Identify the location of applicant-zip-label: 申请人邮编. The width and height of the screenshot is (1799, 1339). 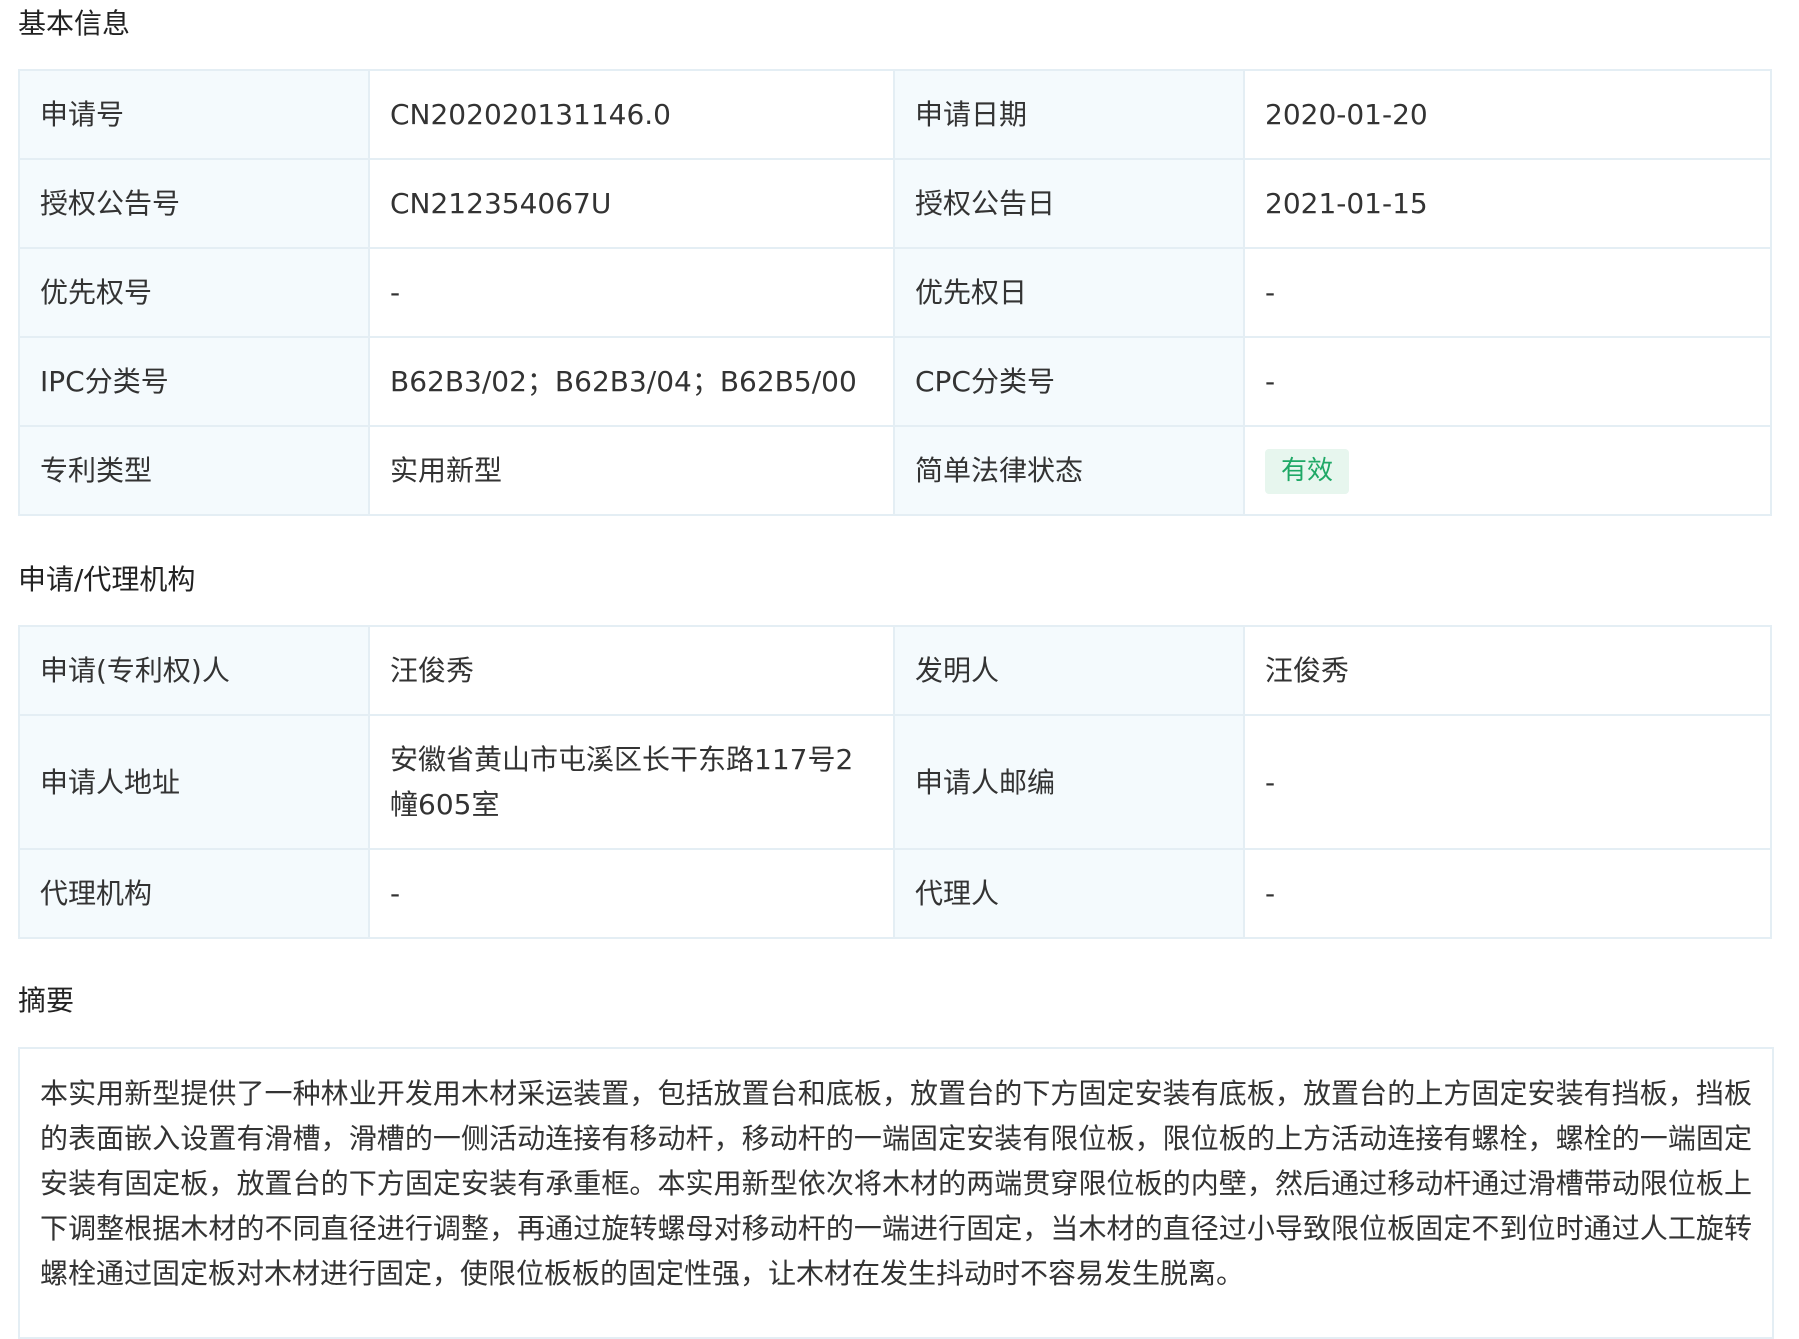
(1069, 782).